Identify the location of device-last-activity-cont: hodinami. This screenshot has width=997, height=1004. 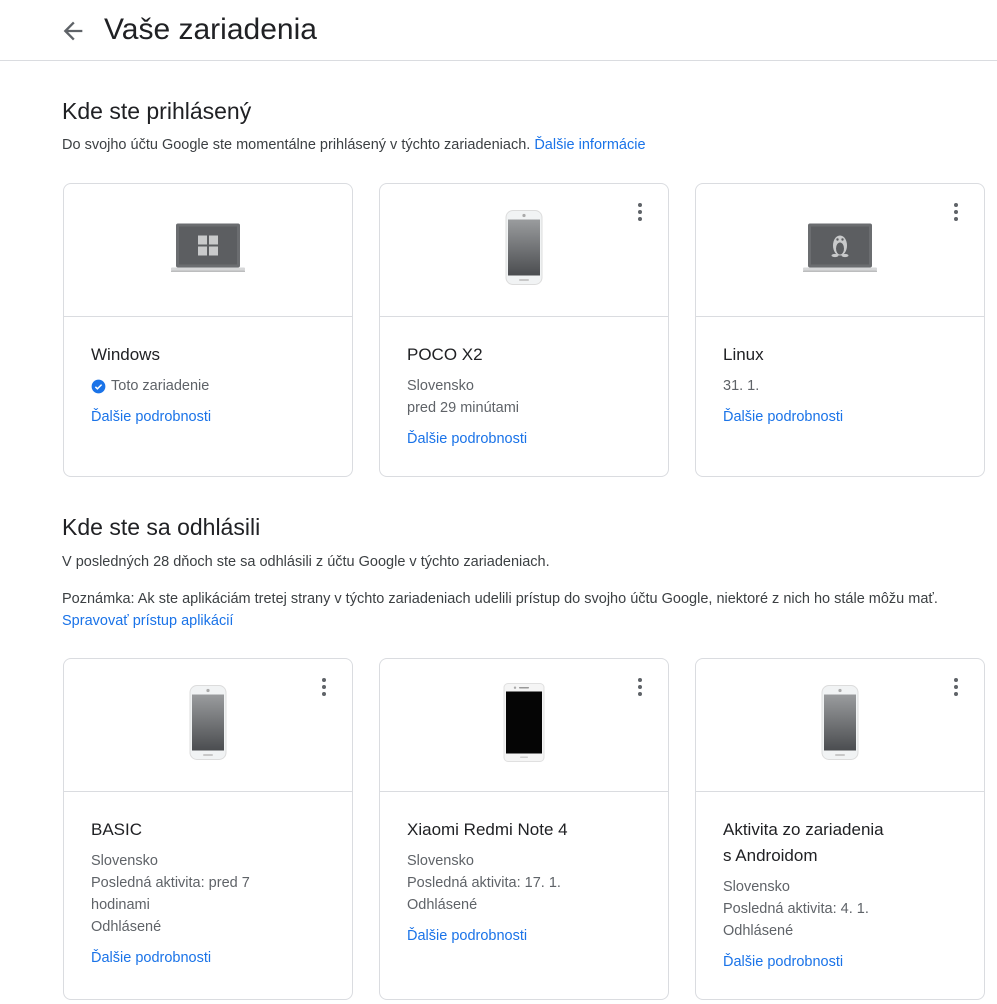
(120, 905).